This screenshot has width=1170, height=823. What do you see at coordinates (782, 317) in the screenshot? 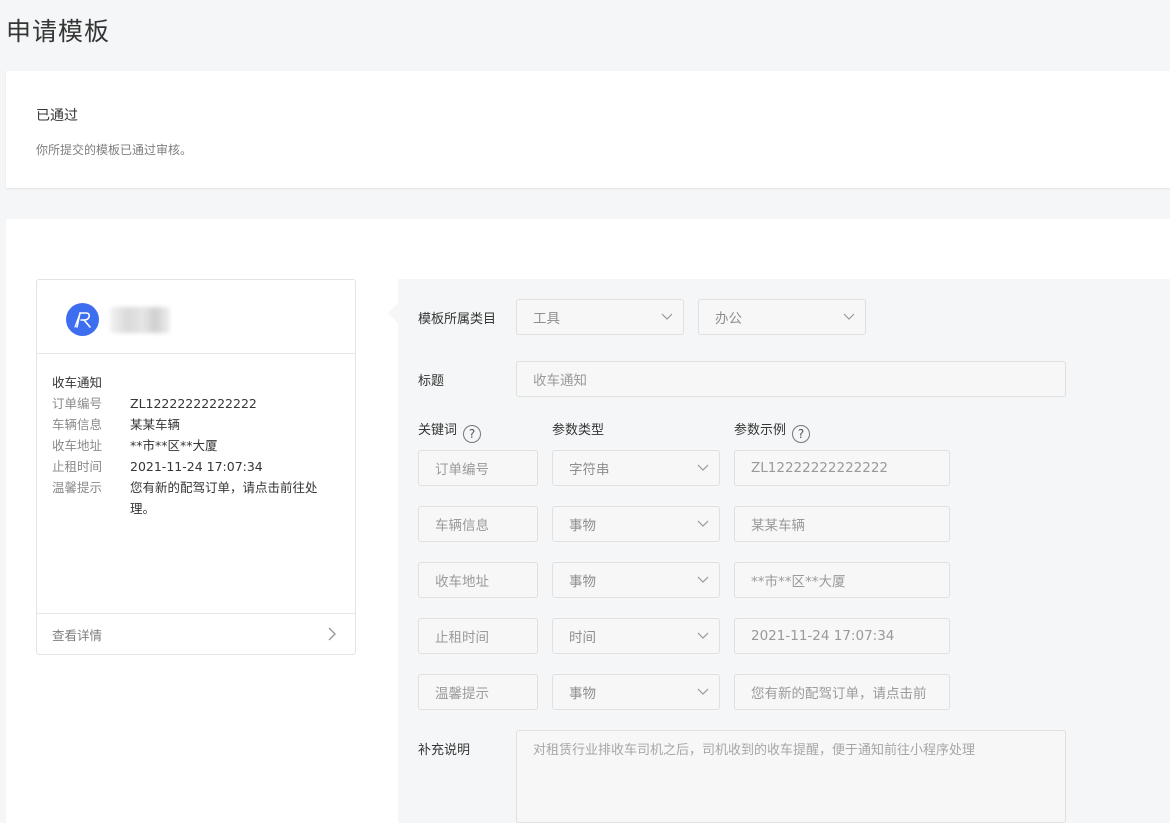
I see `category-secondary-select: 办公` at bounding box center [782, 317].